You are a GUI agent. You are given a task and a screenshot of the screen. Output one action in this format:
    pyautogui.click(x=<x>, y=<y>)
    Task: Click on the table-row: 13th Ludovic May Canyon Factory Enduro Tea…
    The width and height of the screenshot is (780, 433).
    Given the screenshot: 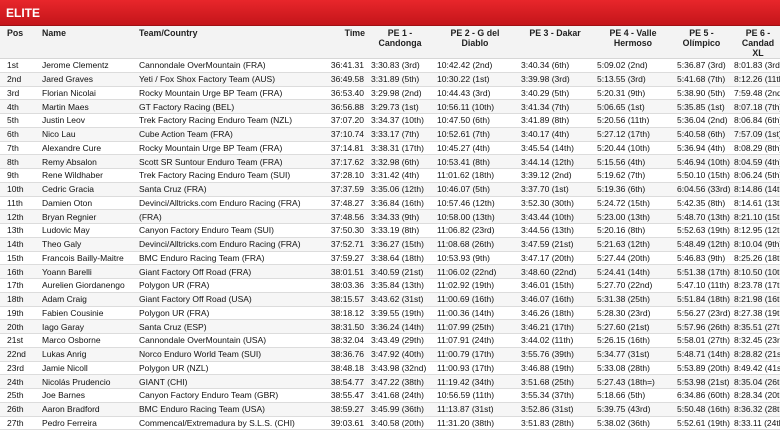 What is the action you would take?
    pyautogui.click(x=390, y=230)
    